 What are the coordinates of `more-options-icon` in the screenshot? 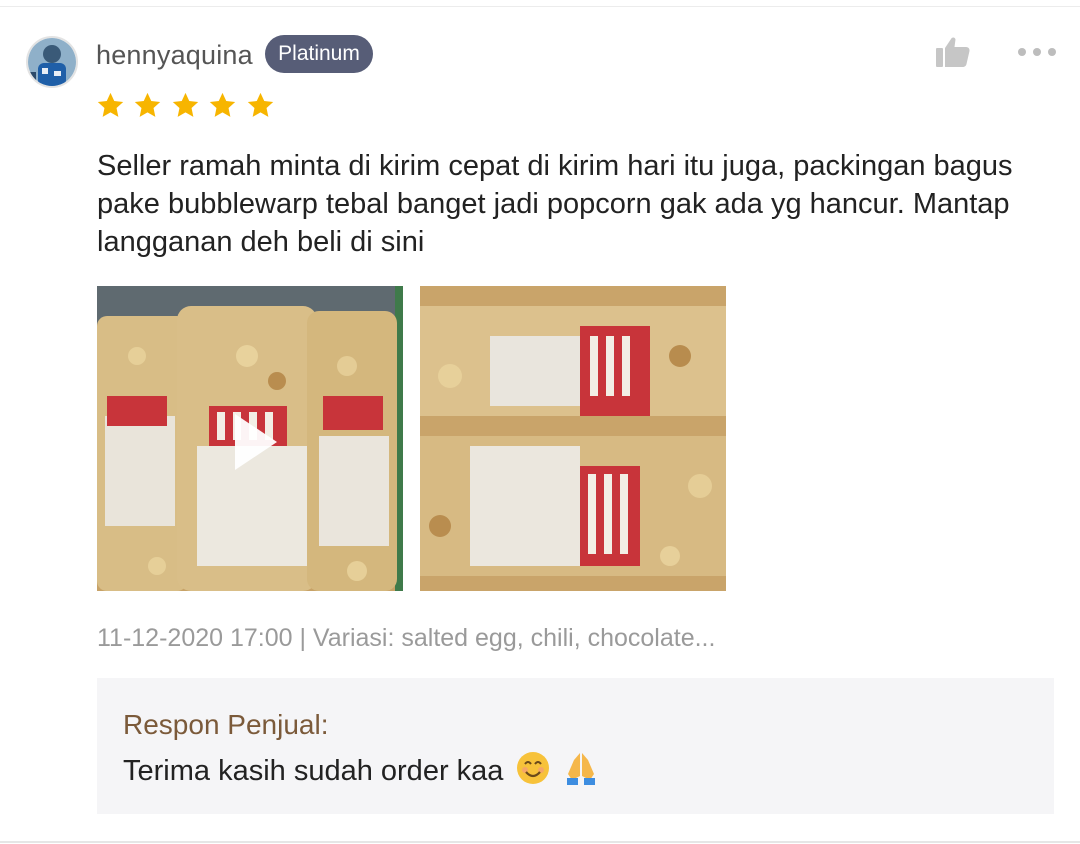 It's located at (1037, 52).